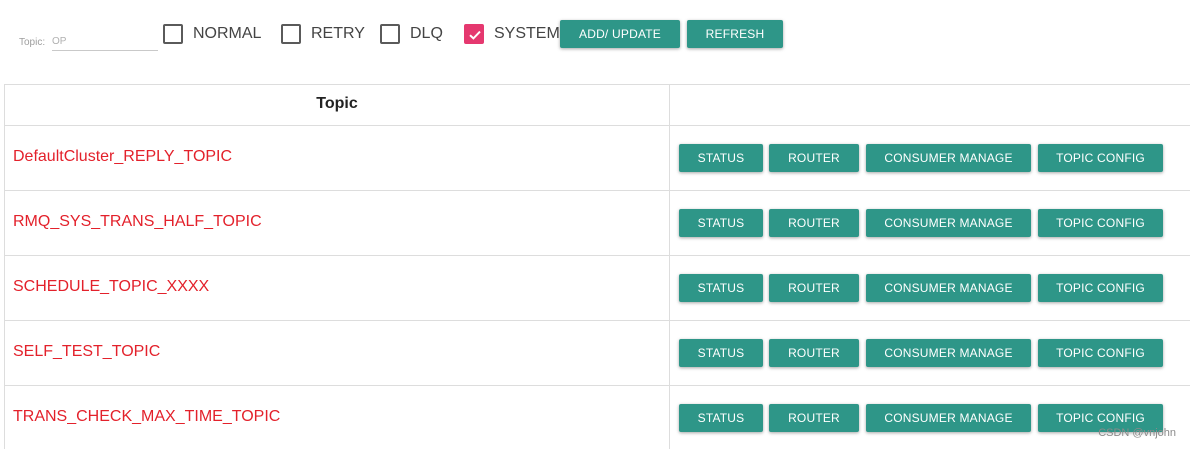  Describe the element at coordinates (930, 105) in the screenshot. I see `operation-column-header` at that location.